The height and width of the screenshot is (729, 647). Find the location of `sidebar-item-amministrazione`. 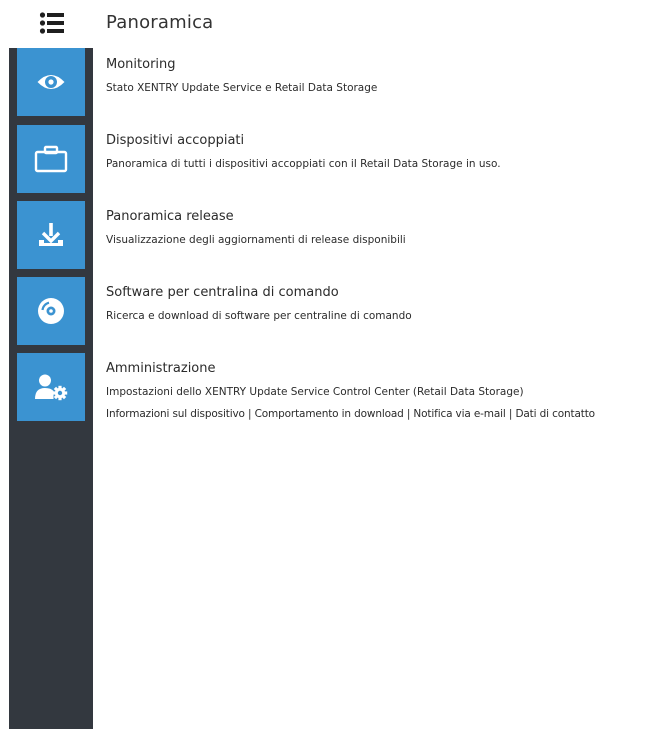

sidebar-item-amministrazione is located at coordinates (51, 387).